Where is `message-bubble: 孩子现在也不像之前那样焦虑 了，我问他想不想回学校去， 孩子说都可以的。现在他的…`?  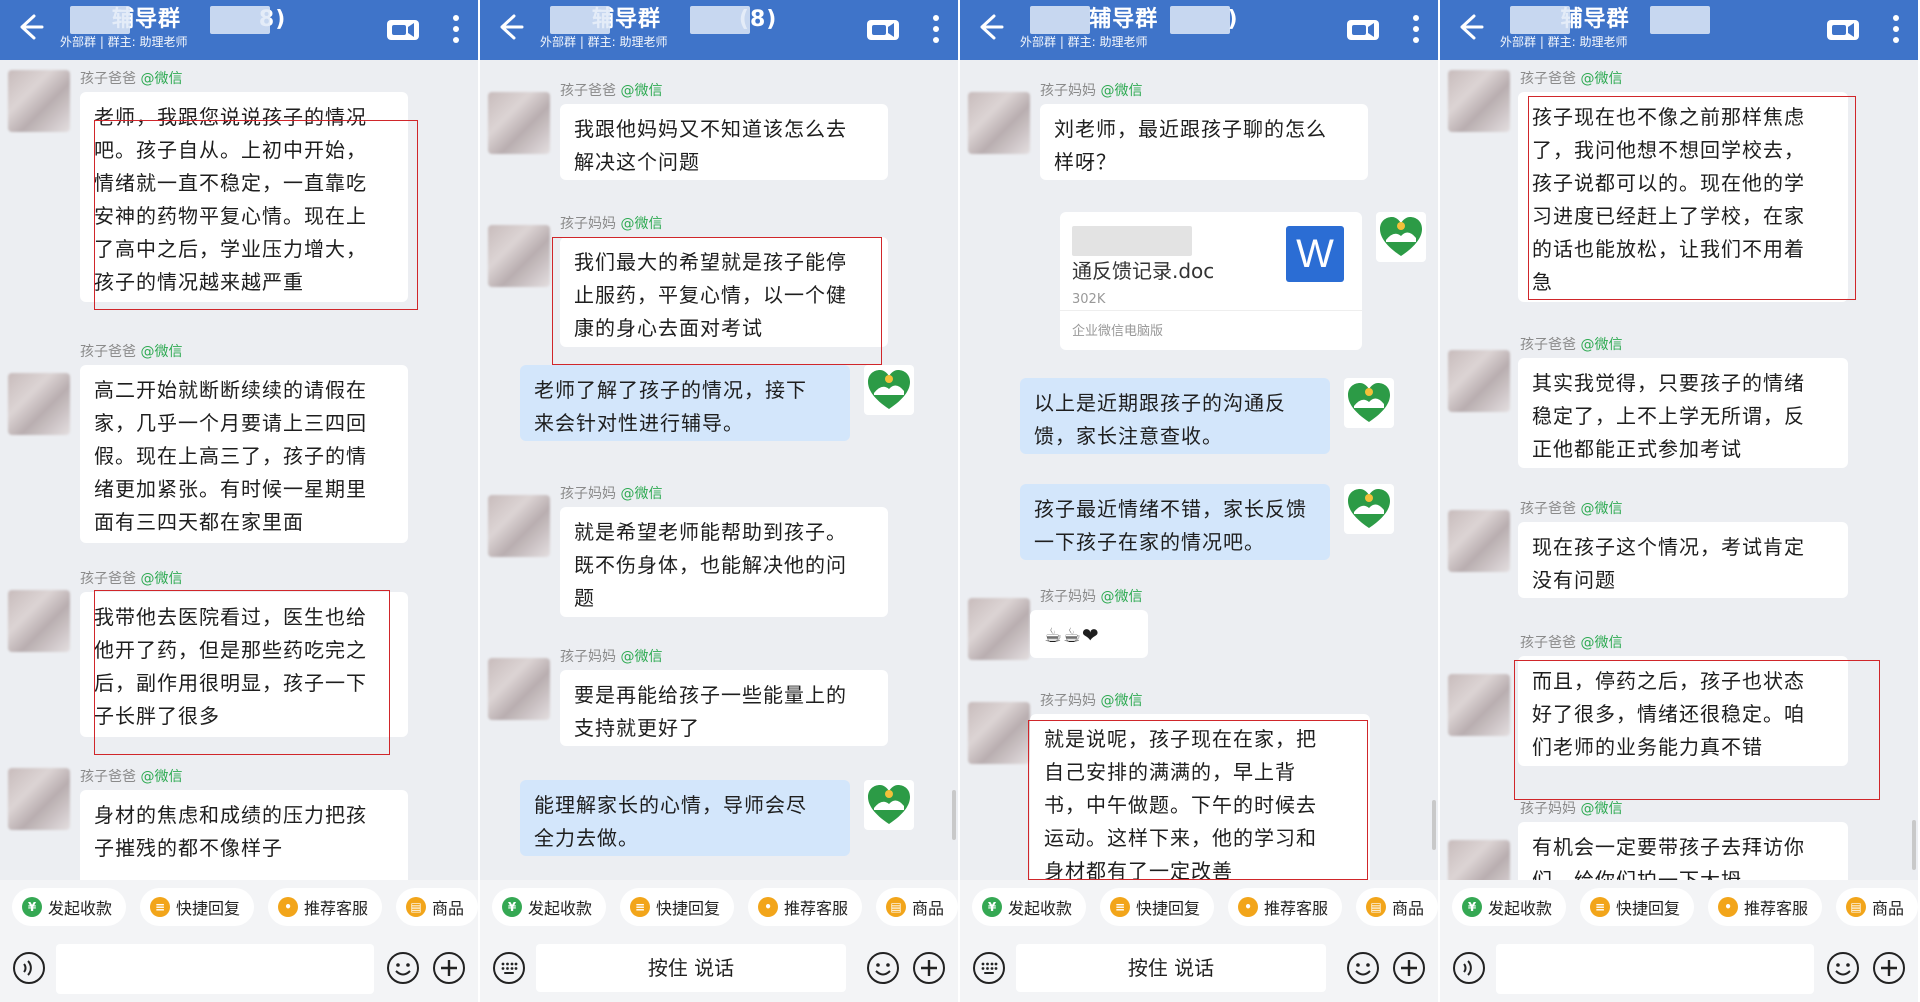 message-bubble: 孩子现在也不像之前那样焦虑 了，我问他想不想回学校去， 孩子说都可以的。现在他的… is located at coordinates (1683, 197).